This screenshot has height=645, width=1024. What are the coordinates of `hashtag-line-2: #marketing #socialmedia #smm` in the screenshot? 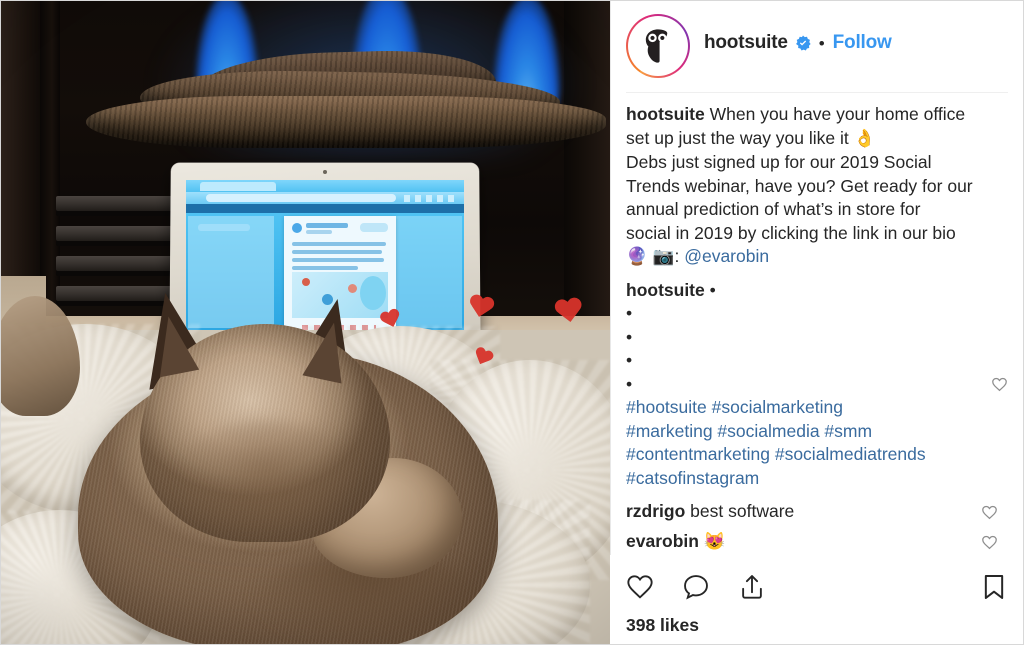 It's located at (817, 432).